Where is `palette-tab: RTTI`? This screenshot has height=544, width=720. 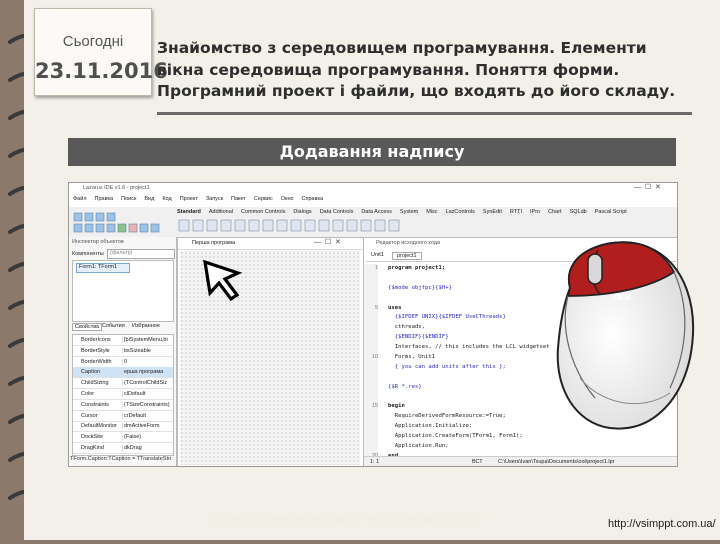
palette-tab: RTTI is located at coordinates (516, 212).